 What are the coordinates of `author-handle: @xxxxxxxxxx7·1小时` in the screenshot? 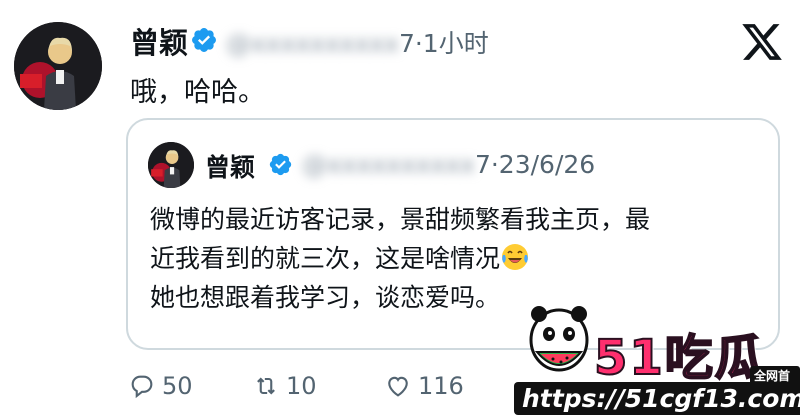 It's located at (357, 42).